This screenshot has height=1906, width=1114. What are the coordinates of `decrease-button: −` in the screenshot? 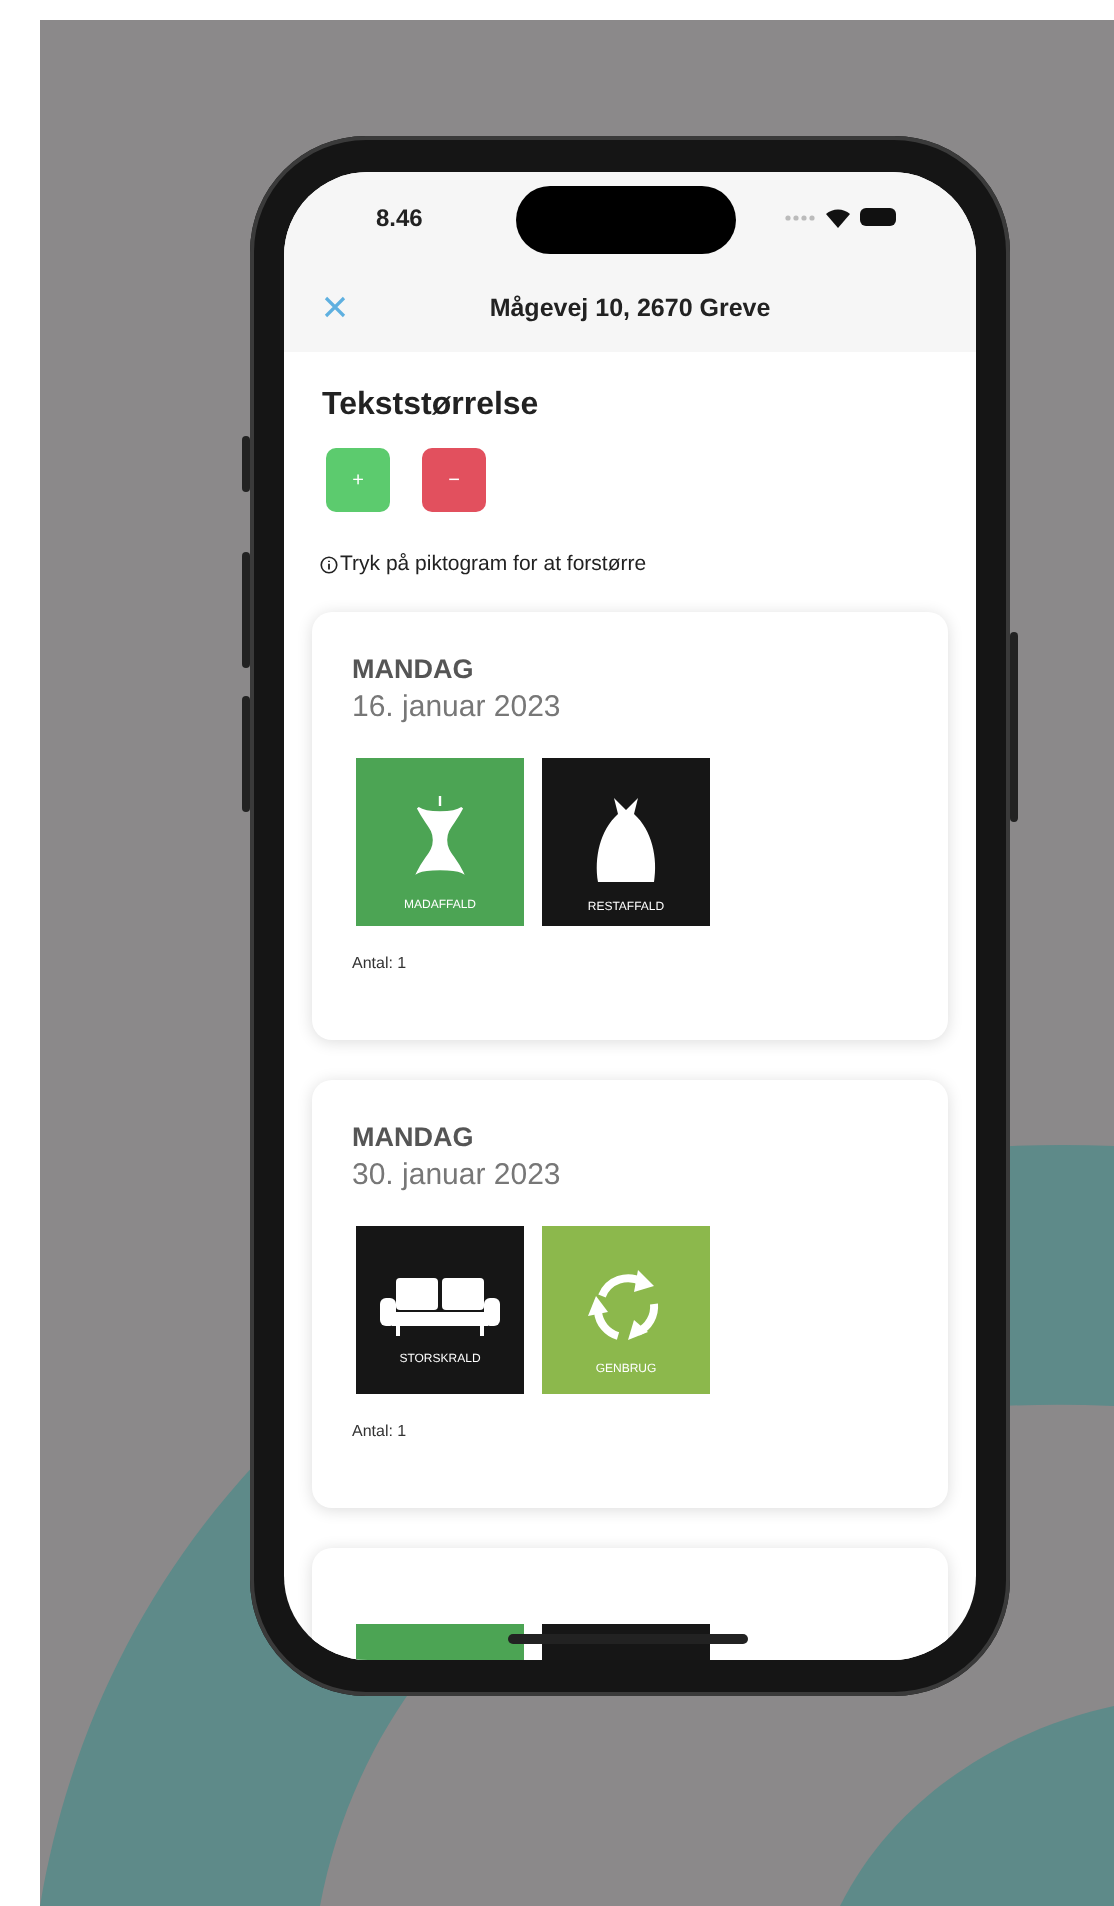 It's located at (454, 480).